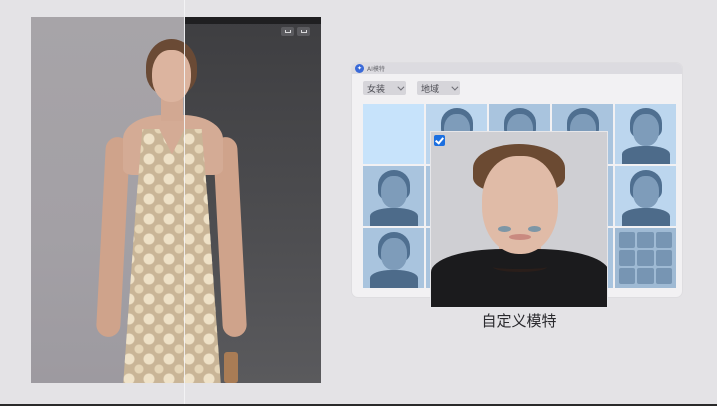  Describe the element at coordinates (430, 89) in the screenshot. I see `region-filter-label: 地域` at that location.